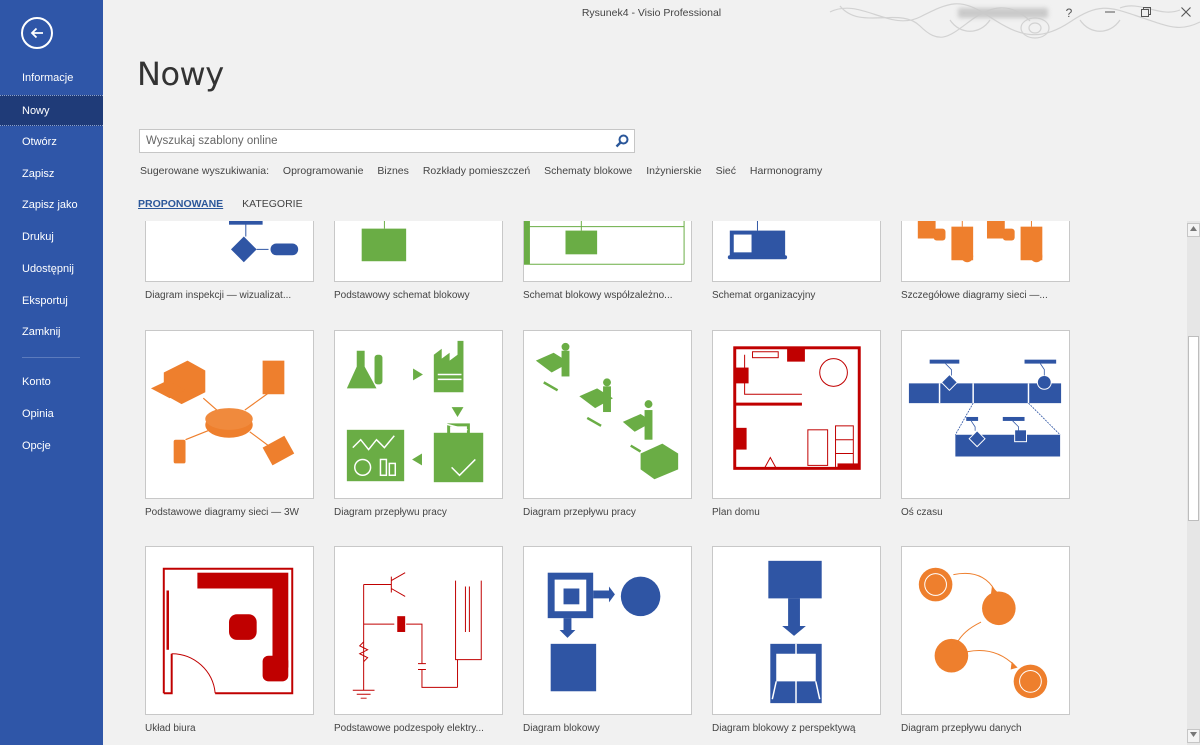 The height and width of the screenshot is (745, 1200). I want to click on template-search, so click(387, 141).